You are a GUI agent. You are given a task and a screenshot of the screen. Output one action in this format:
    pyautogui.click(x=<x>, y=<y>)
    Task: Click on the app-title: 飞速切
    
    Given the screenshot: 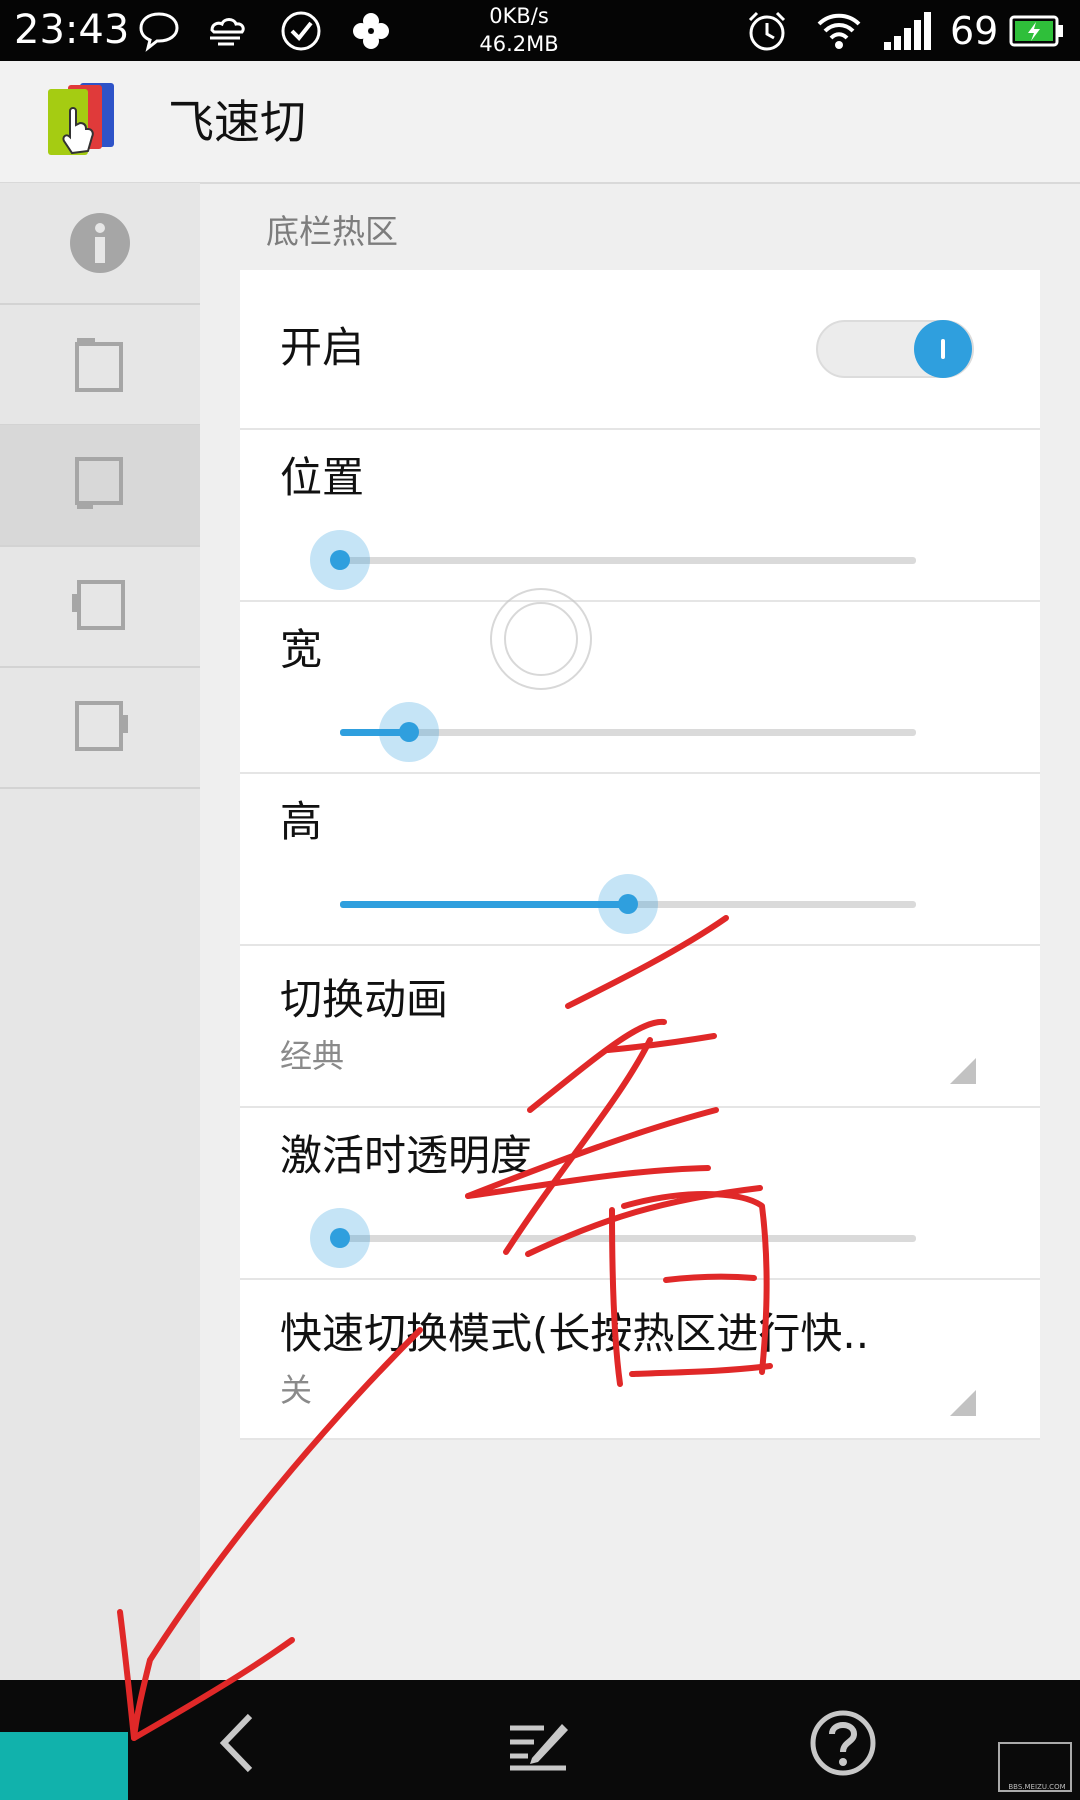 What is the action you would take?
    pyautogui.click(x=237, y=122)
    